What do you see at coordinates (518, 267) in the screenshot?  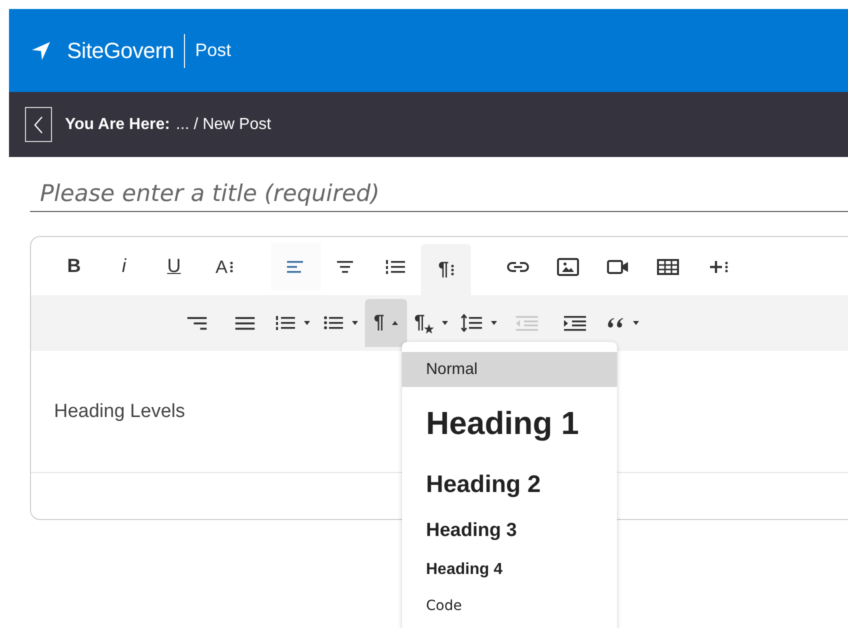 I see `link-icon` at bounding box center [518, 267].